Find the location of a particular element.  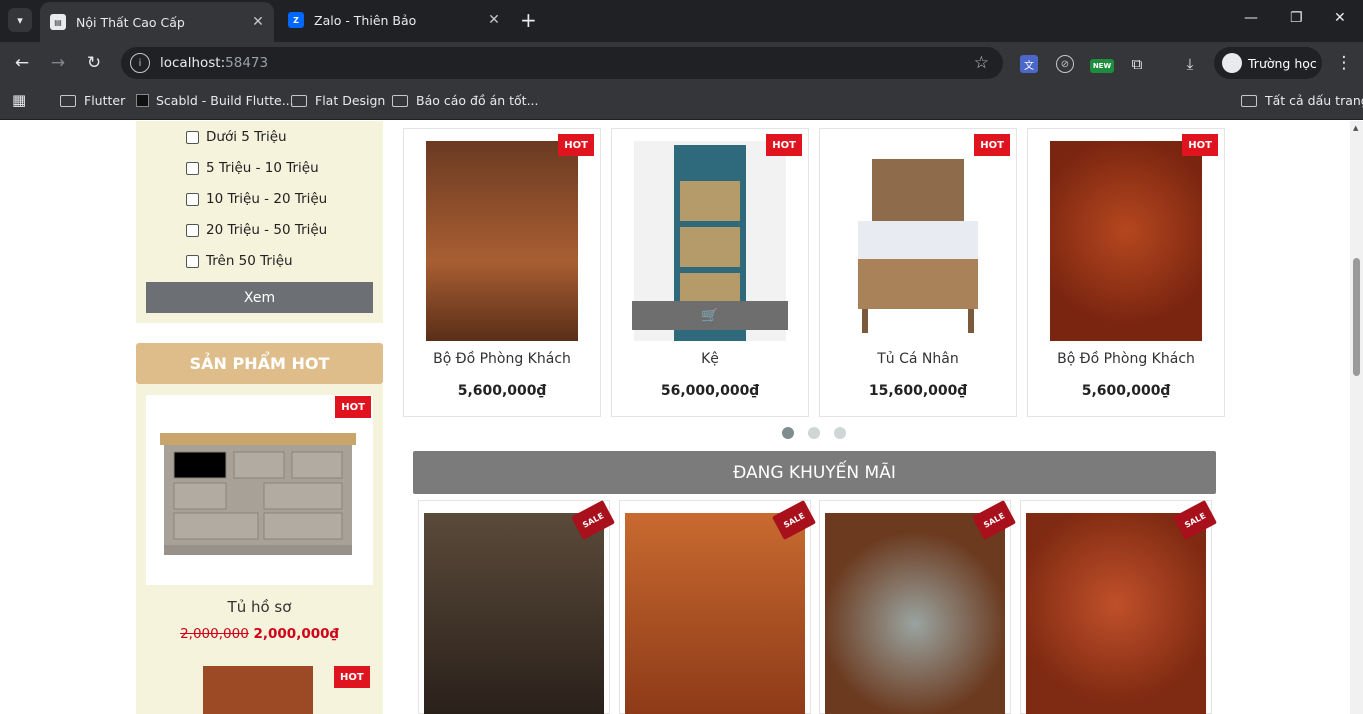

product-price: 15,600,000₫ is located at coordinates (918, 391).